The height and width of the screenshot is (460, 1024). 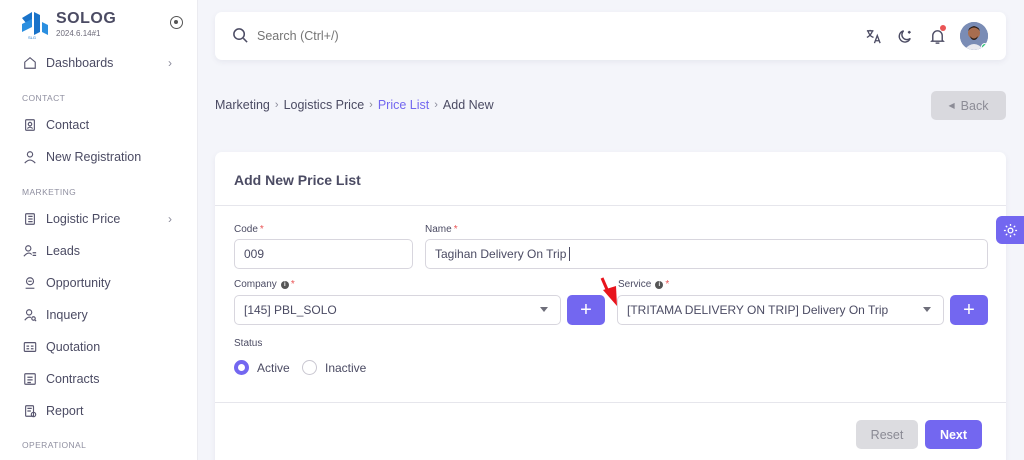 I want to click on annotation-arrow-icon, so click(x=608, y=291).